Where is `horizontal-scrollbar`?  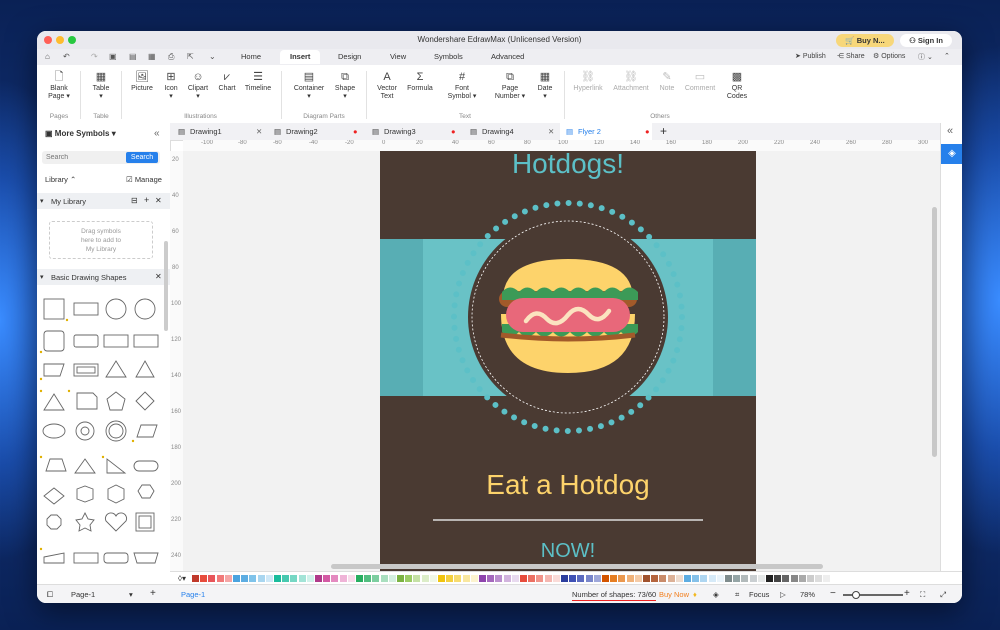
horizontal-scrollbar is located at coordinates (577, 566).